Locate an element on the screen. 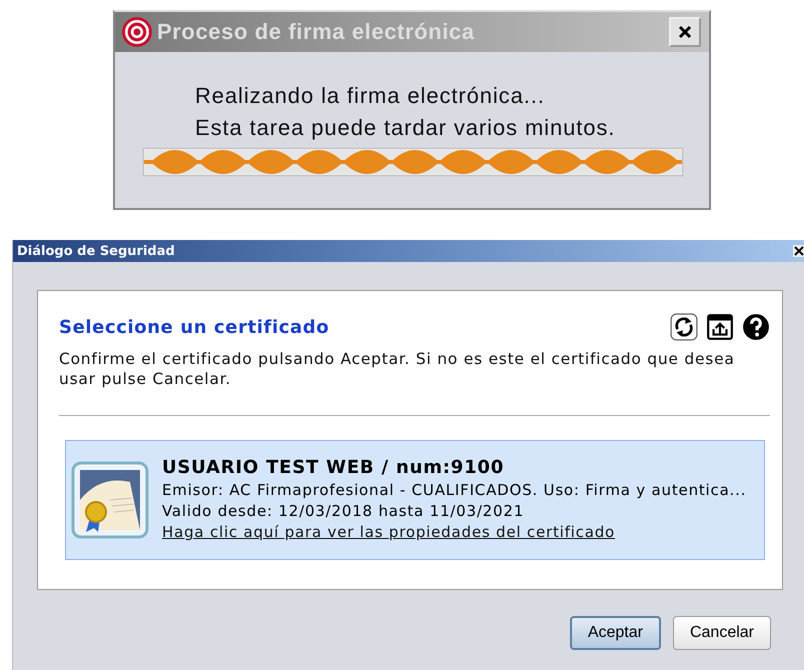 Image resolution: width=804 pixels, height=670 pixels. close-button is located at coordinates (685, 32).